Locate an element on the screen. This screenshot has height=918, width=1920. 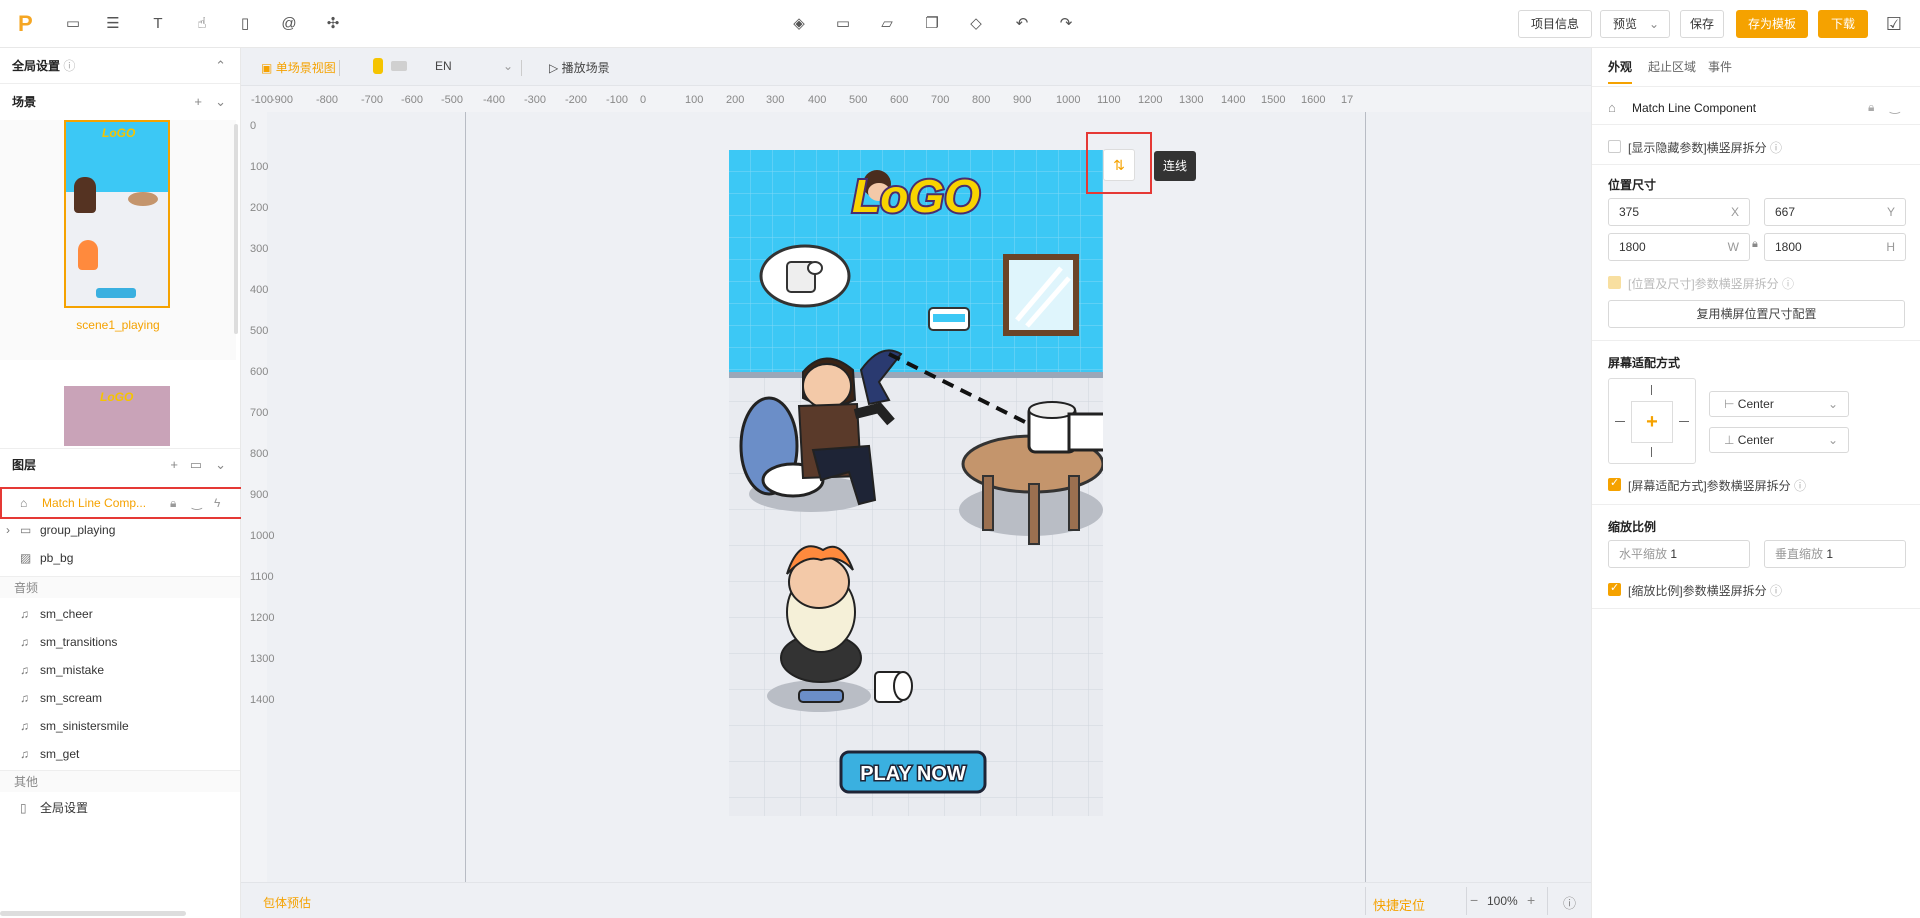
scene2-thumbnail: LoGO is located at coordinates (117, 416).